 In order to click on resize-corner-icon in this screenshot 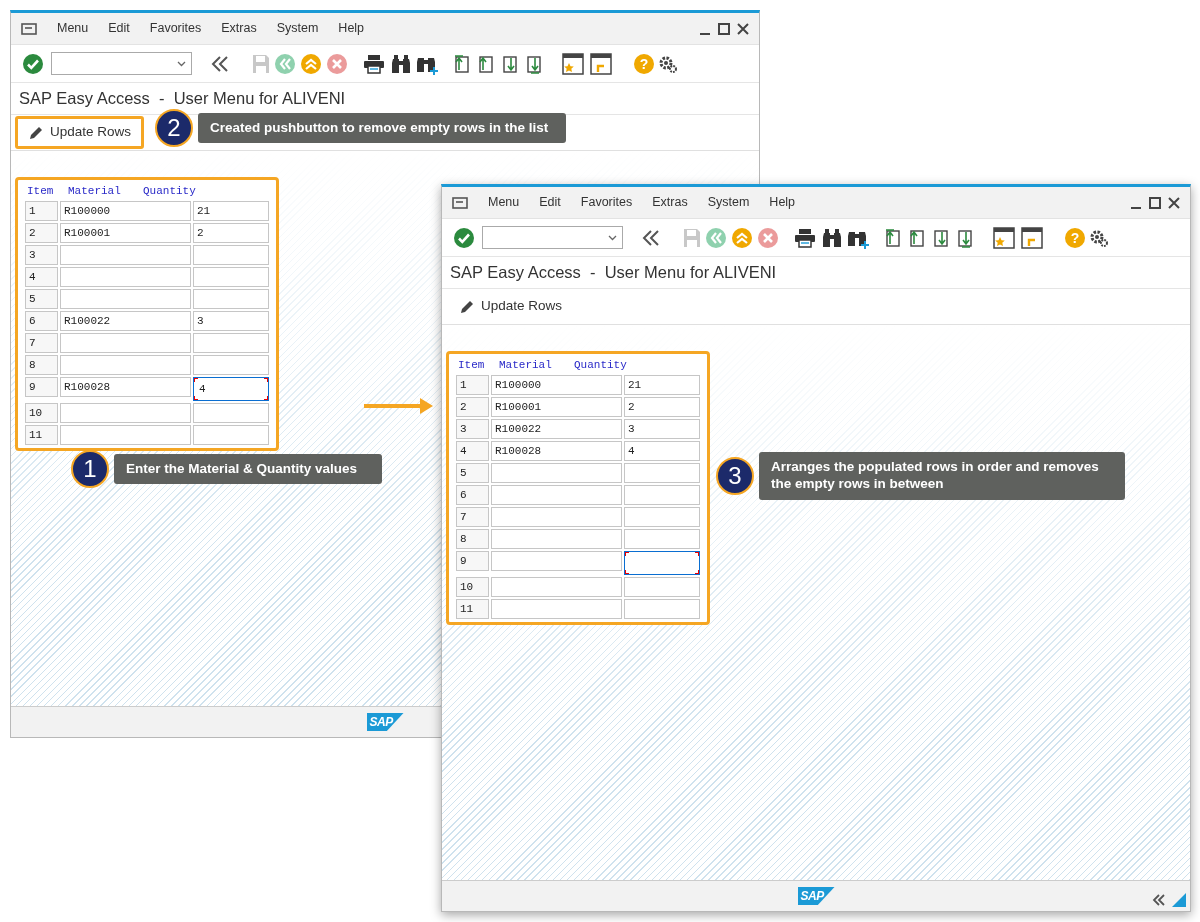, I will do `click(1179, 900)`.